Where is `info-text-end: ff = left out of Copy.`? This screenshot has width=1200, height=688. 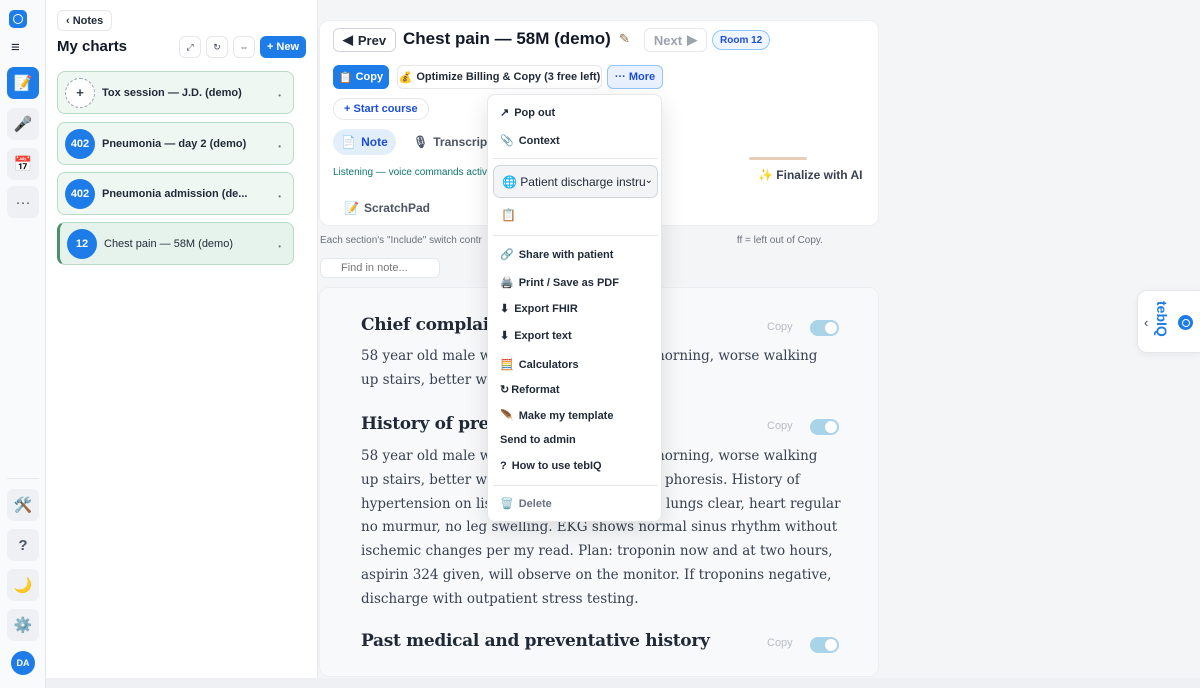
info-text-end: ff = left out of Copy. is located at coordinates (779, 240).